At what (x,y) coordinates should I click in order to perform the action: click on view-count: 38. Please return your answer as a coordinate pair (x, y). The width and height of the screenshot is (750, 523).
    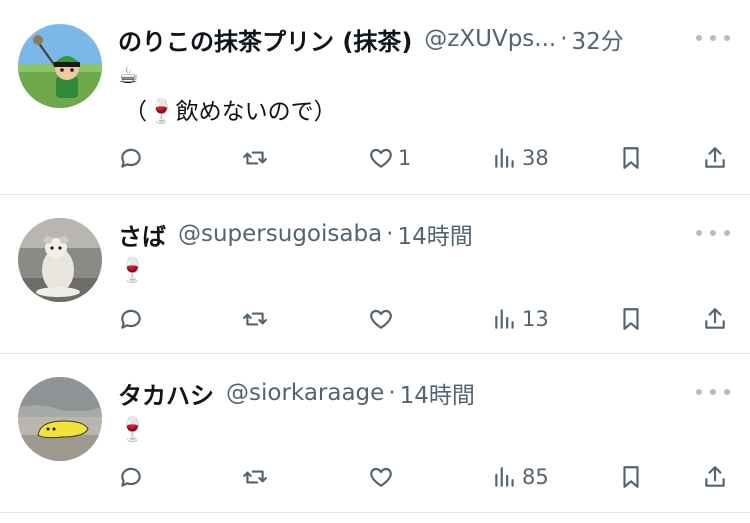
    Looking at the image, I should click on (535, 158).